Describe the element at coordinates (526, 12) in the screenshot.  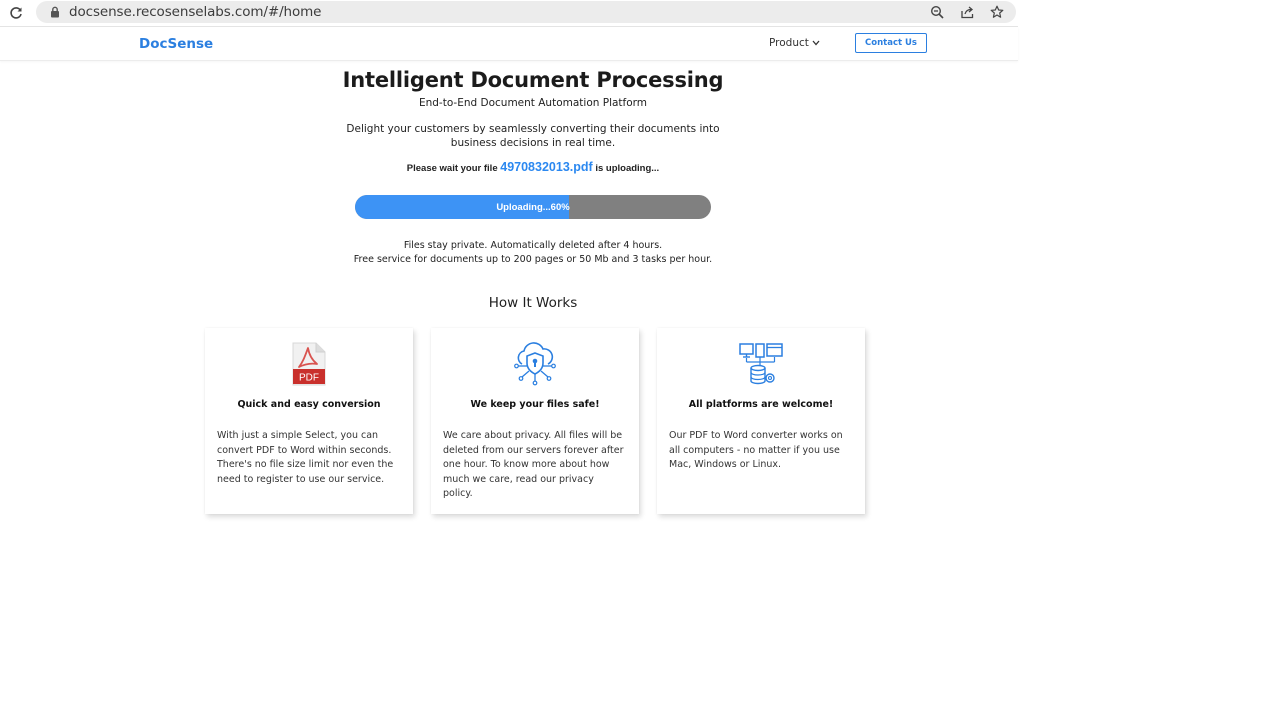
I see `address-bar: docsense.recosenselabs.com/#/home` at that location.